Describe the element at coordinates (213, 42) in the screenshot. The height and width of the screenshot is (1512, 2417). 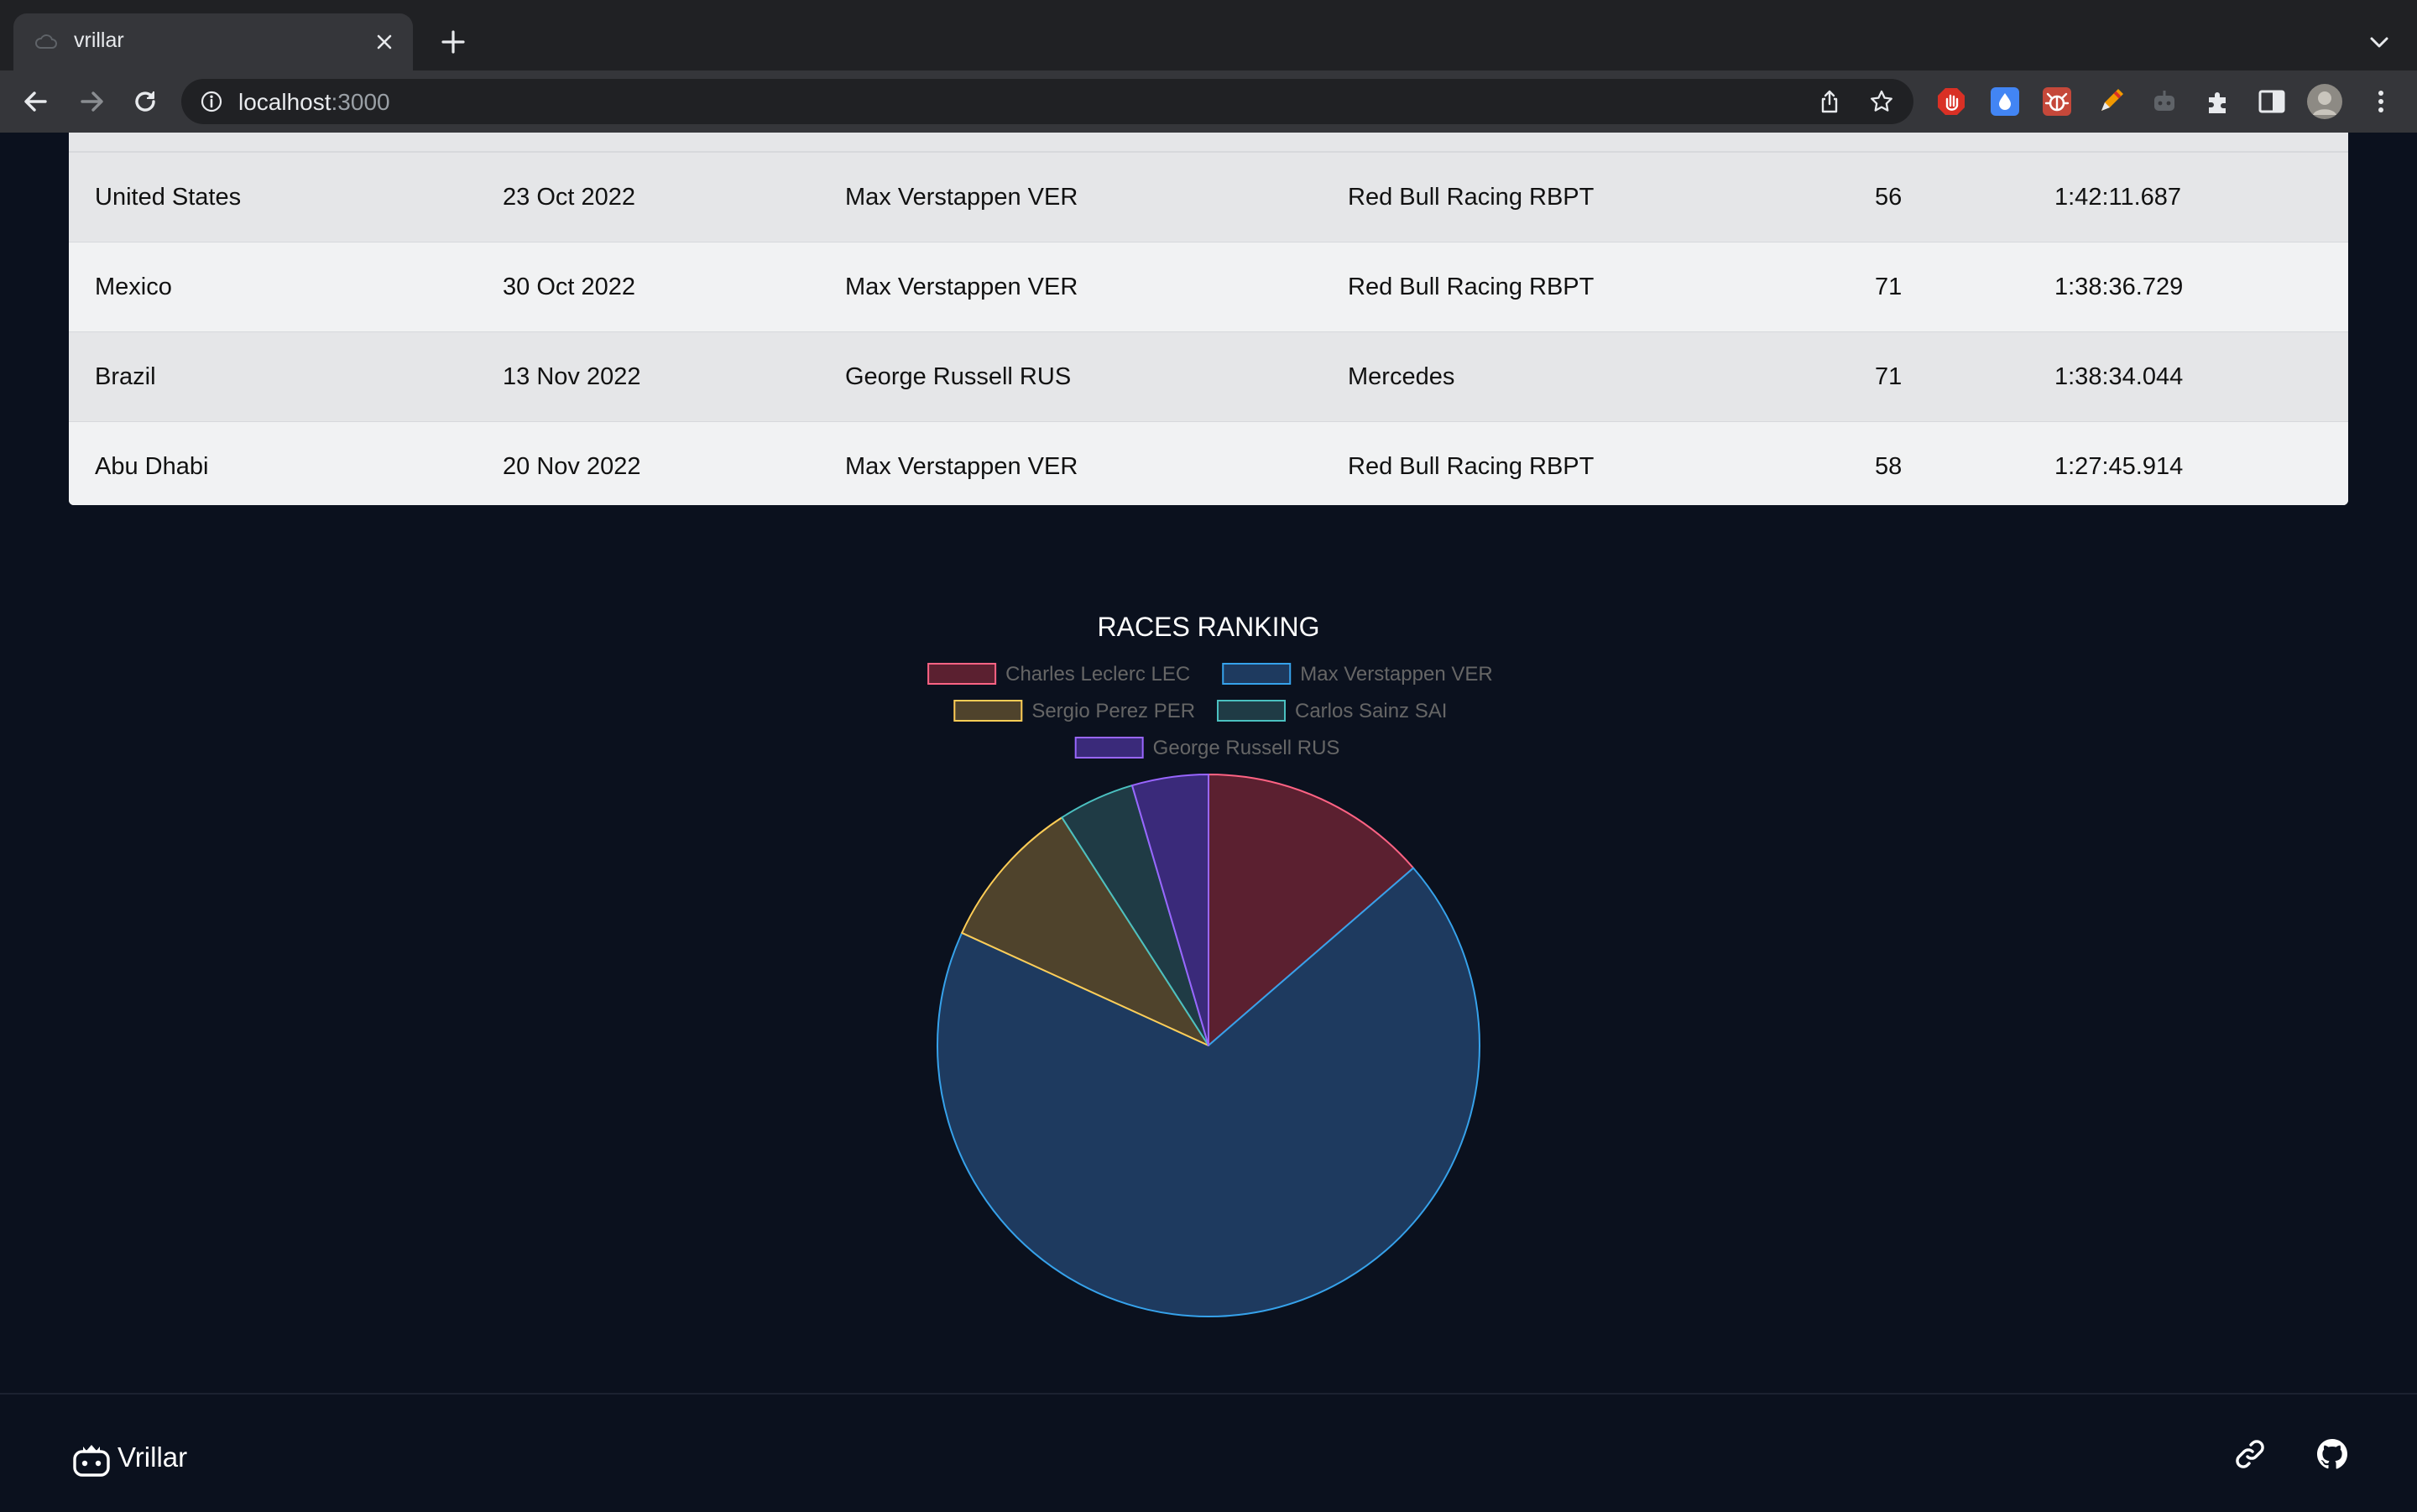
I see `browser-tab: vrillar` at that location.